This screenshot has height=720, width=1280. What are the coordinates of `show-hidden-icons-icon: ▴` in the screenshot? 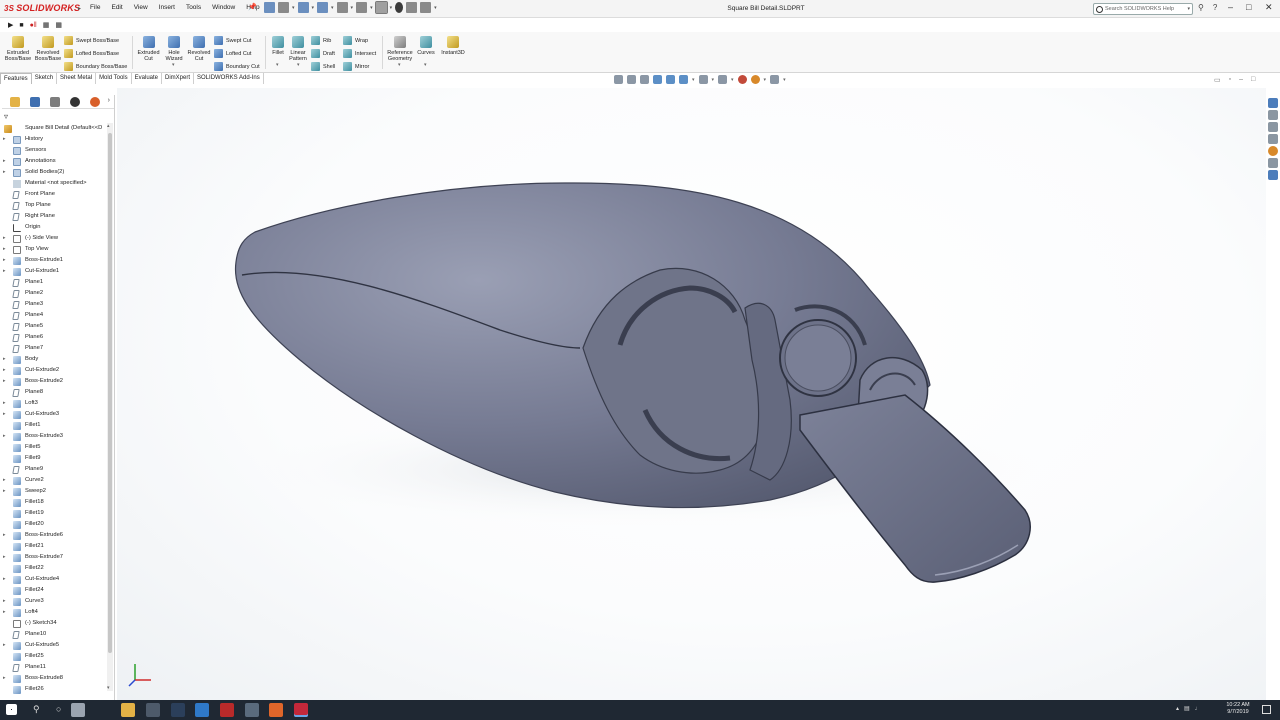 It's located at (1177, 708).